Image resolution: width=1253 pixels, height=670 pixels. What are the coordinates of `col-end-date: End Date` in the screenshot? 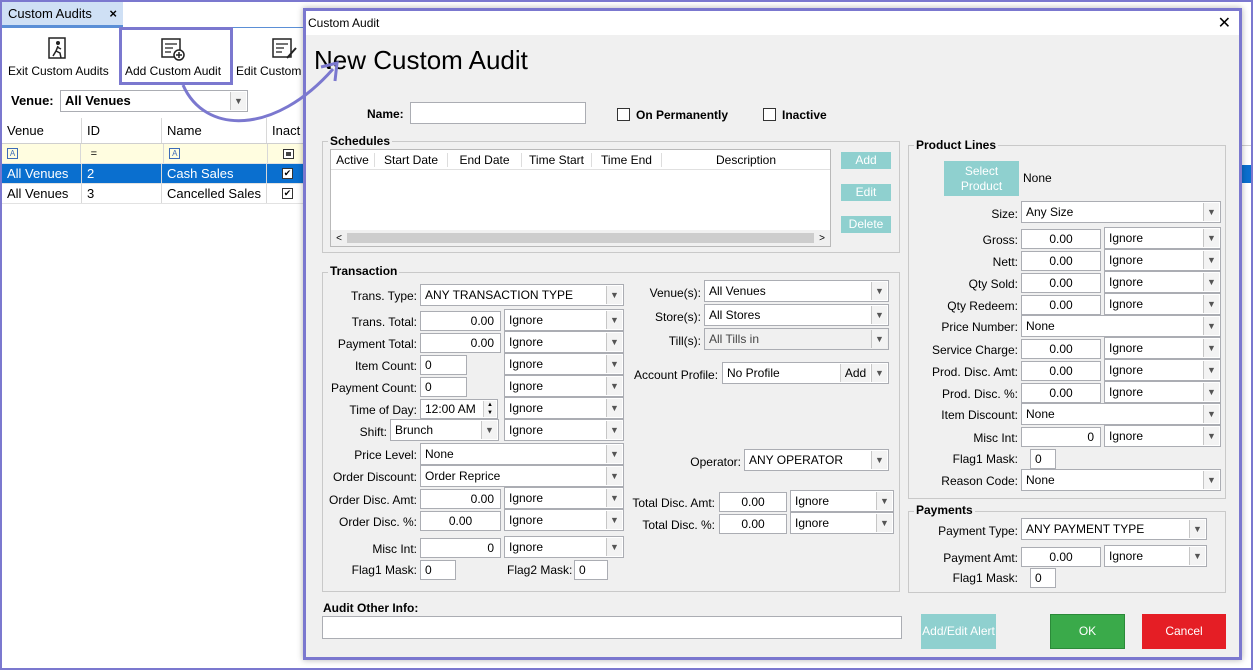 It's located at (485, 159).